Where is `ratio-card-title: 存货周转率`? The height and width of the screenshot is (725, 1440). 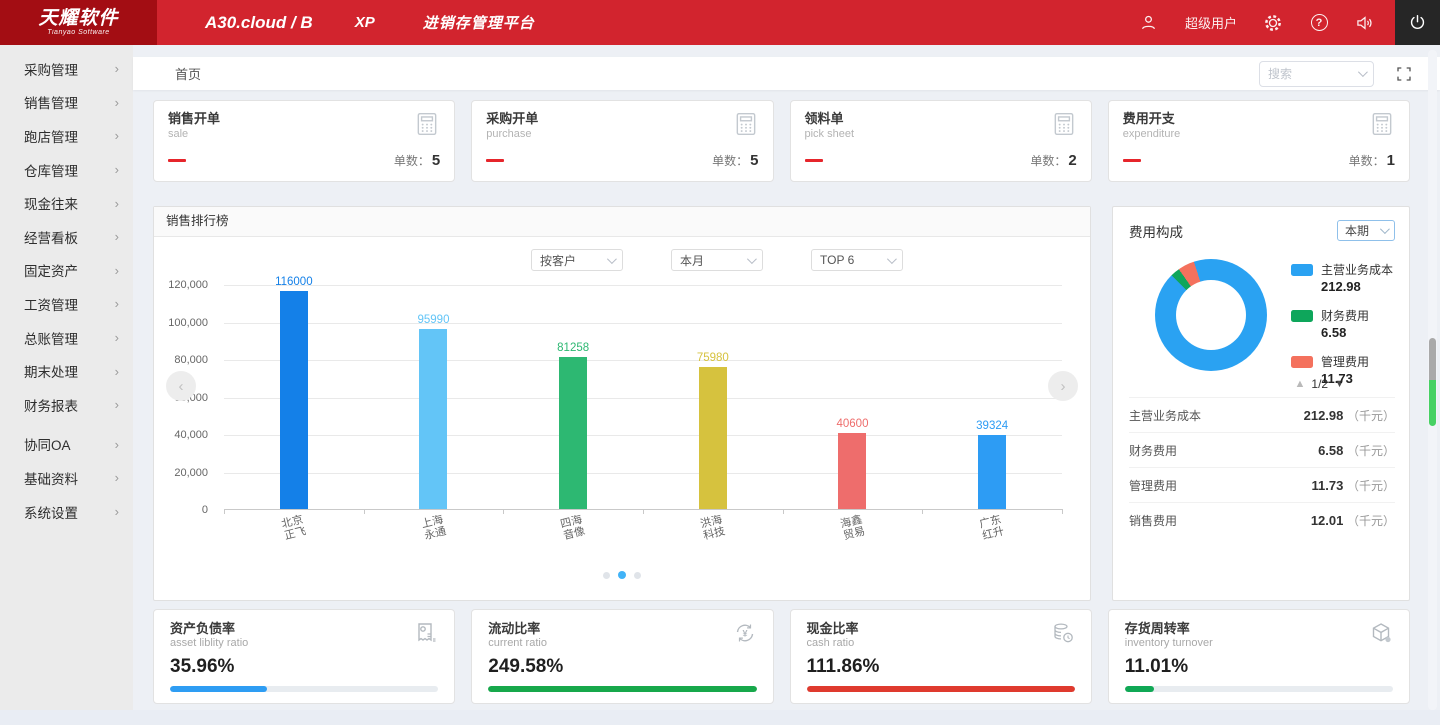
ratio-card-title: 存货周转率 is located at coordinates (1157, 628).